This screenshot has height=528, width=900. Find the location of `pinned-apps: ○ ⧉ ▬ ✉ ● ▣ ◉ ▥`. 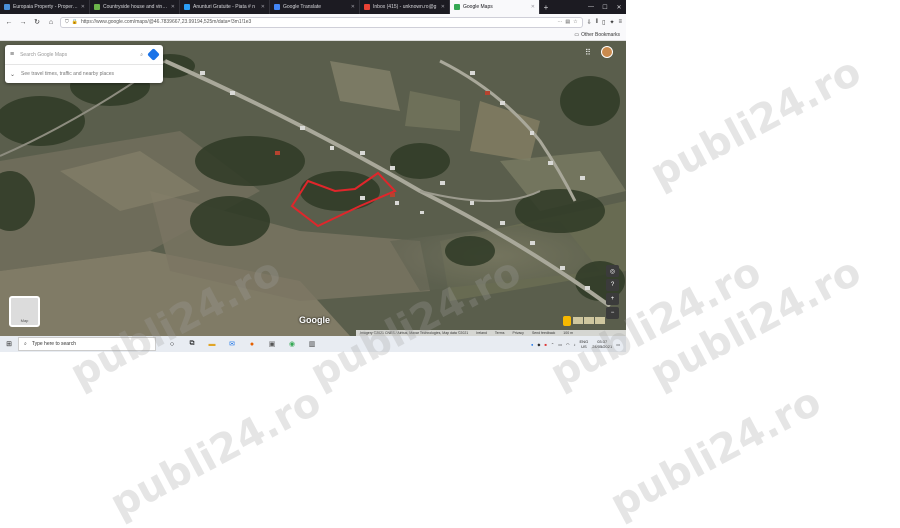

pinned-apps: ○ ⧉ ▬ ✉ ● ▣ ◉ ▥ is located at coordinates (242, 344).